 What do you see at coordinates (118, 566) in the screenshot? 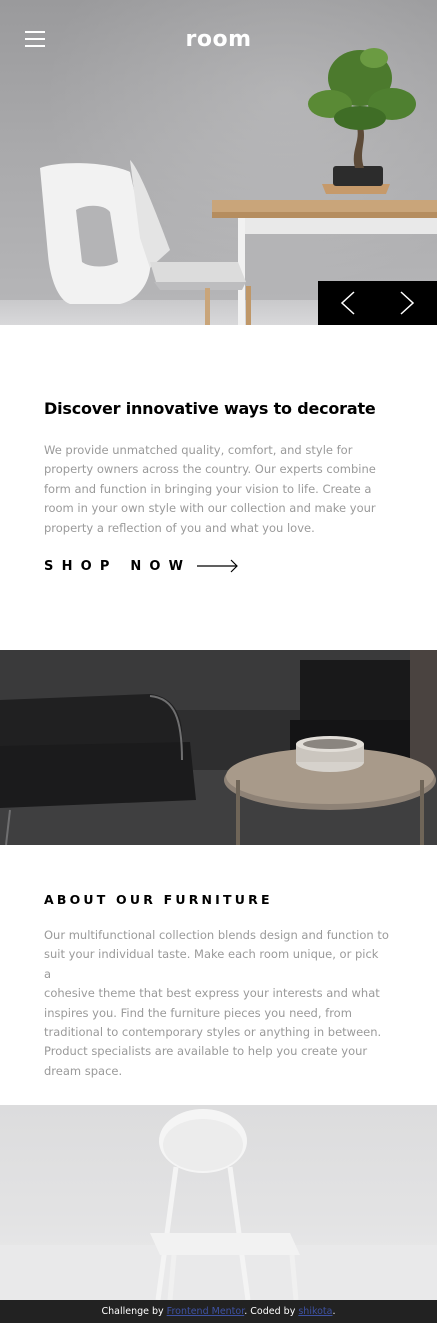
I see `shop-now-label: SHOP NOW` at bounding box center [118, 566].